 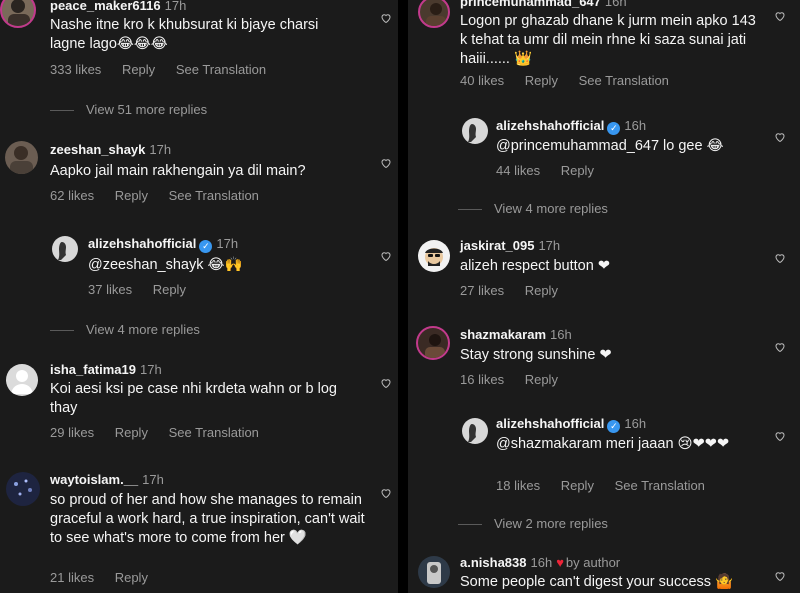 What do you see at coordinates (518, 485) in the screenshot?
I see `likes-count: 18 likes` at bounding box center [518, 485].